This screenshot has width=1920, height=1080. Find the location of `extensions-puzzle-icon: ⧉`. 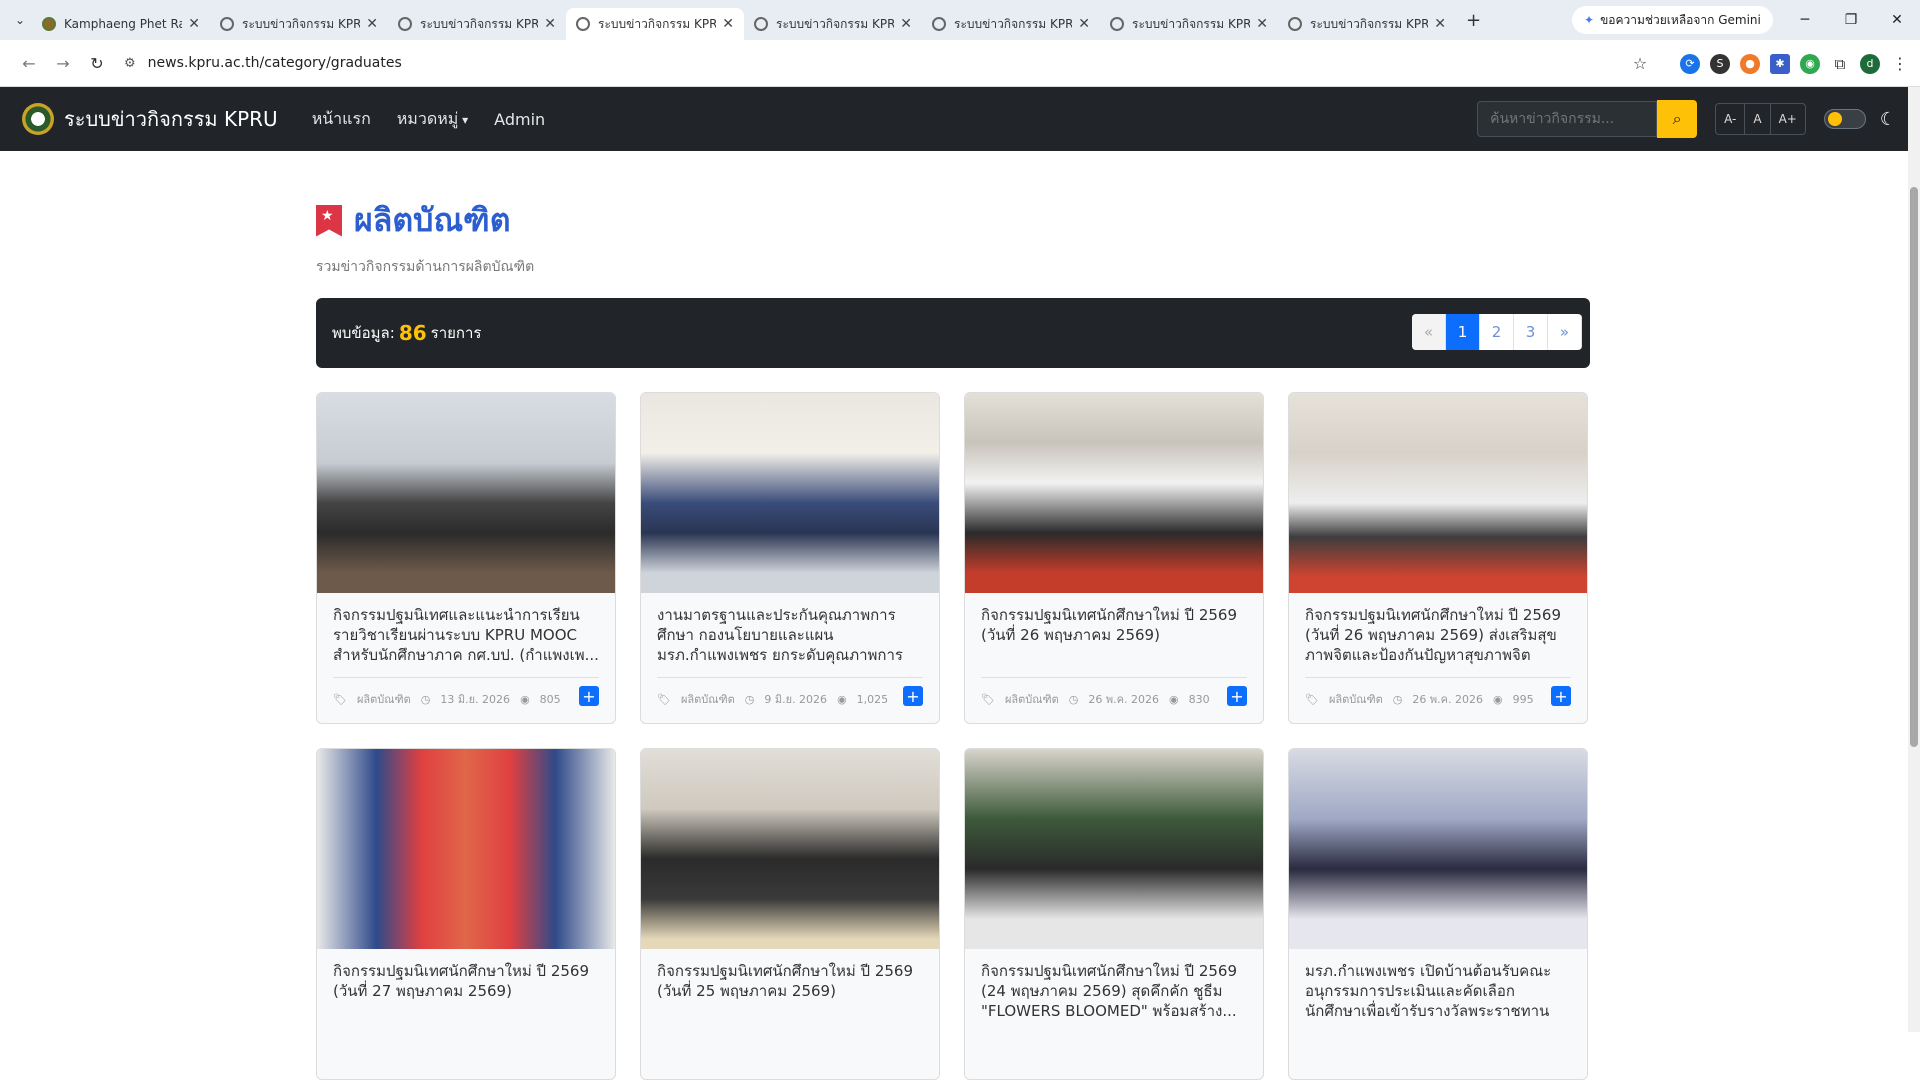

extensions-puzzle-icon: ⧉ is located at coordinates (1840, 63).